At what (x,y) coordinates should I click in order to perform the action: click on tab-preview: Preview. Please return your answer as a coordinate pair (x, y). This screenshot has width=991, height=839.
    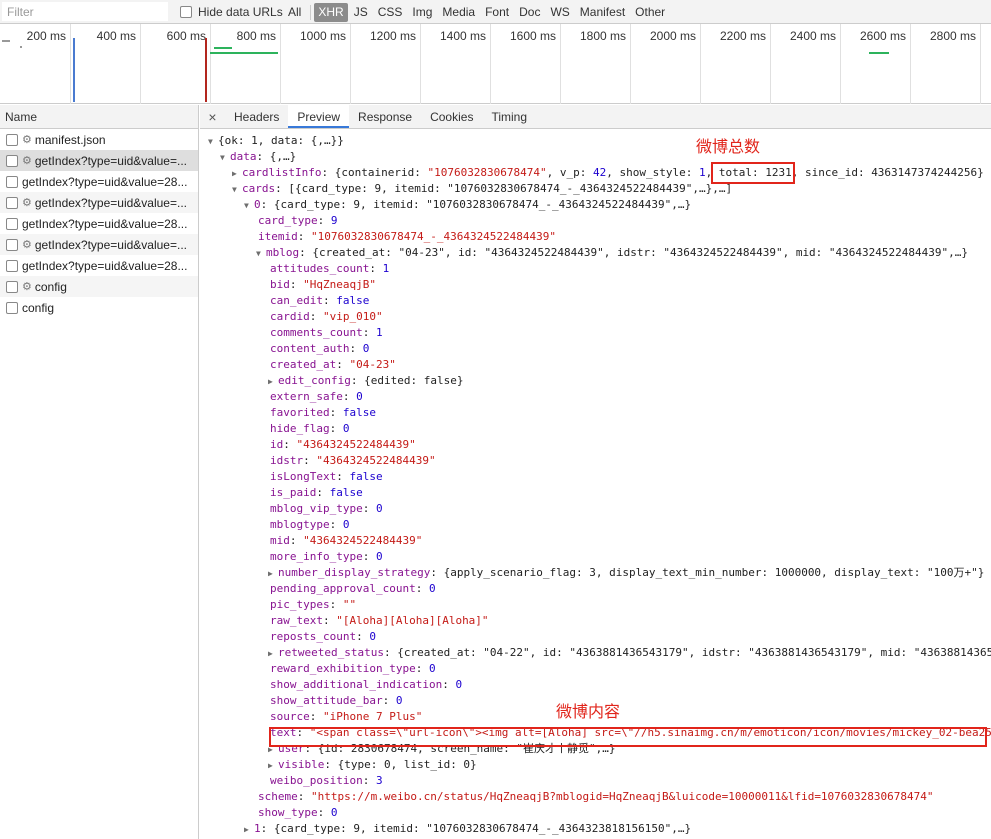
    Looking at the image, I should click on (319, 116).